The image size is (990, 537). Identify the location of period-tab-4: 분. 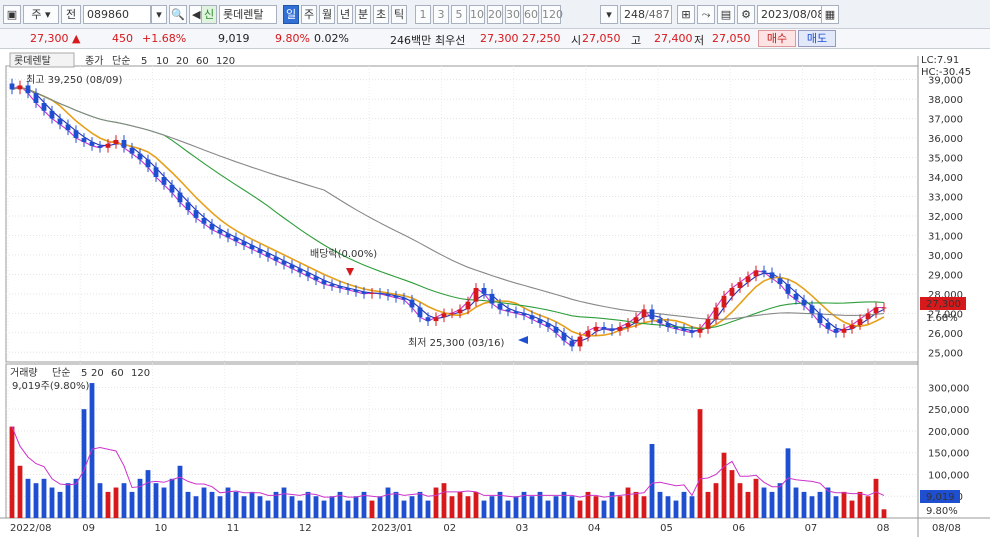
(363, 14).